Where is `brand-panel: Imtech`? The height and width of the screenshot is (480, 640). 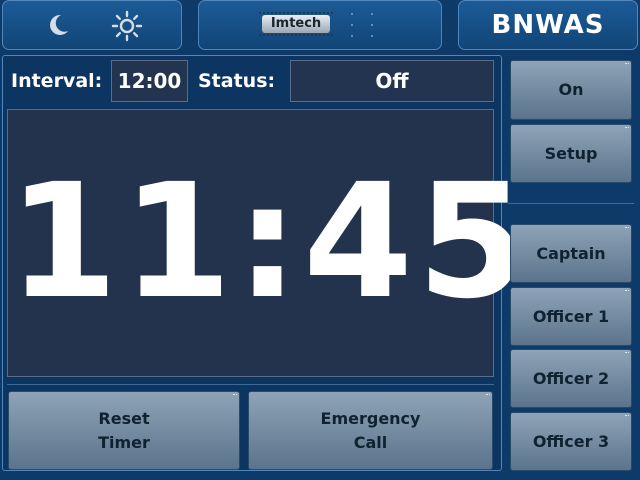
brand-panel: Imtech is located at coordinates (320, 25).